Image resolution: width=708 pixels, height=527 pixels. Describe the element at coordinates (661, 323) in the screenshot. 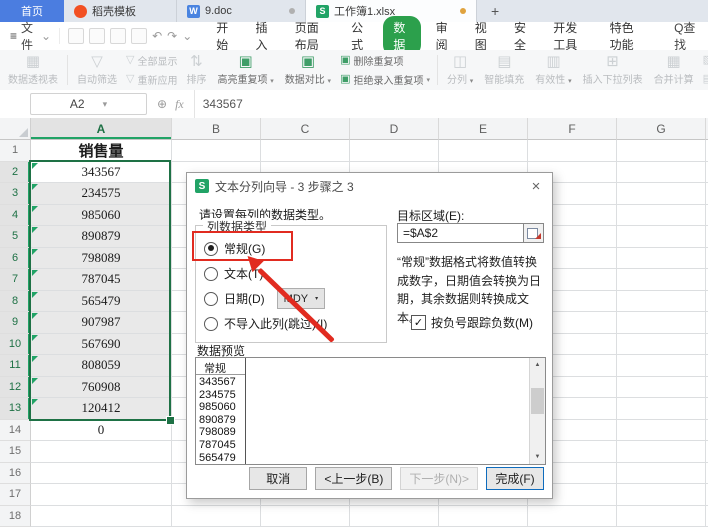

I see `cell-G9` at that location.